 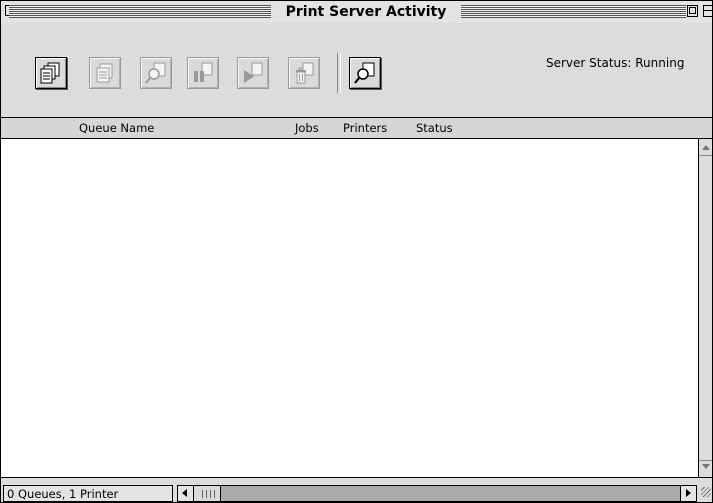 What do you see at coordinates (692, 11) in the screenshot?
I see `zoom-box-icon` at bounding box center [692, 11].